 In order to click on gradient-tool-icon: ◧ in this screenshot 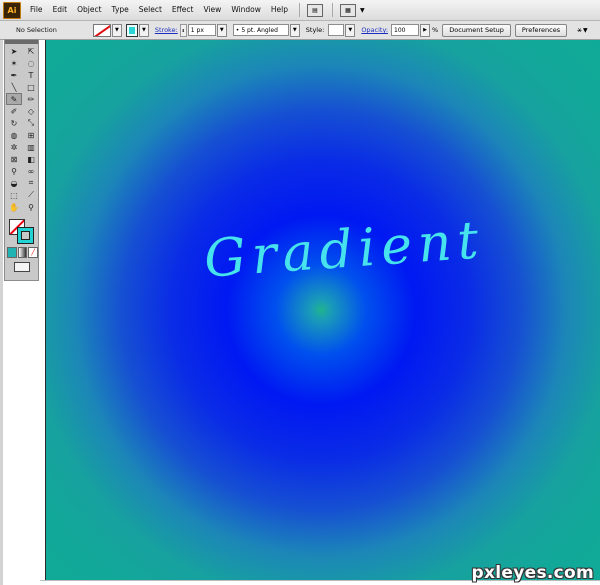, I will do `click(31, 159)`.